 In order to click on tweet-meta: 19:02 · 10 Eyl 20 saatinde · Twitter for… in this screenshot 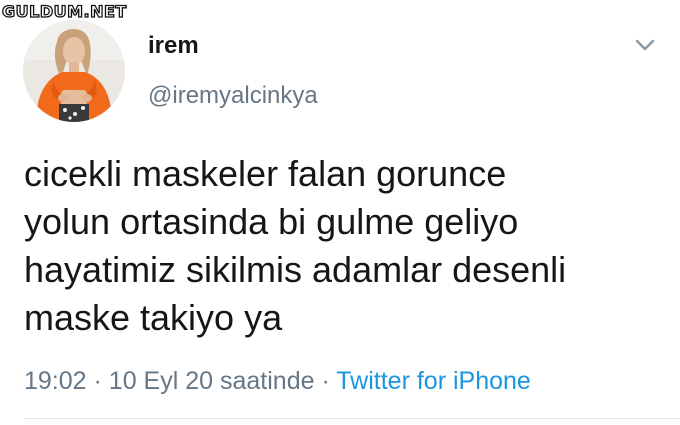, I will do `click(277, 381)`.